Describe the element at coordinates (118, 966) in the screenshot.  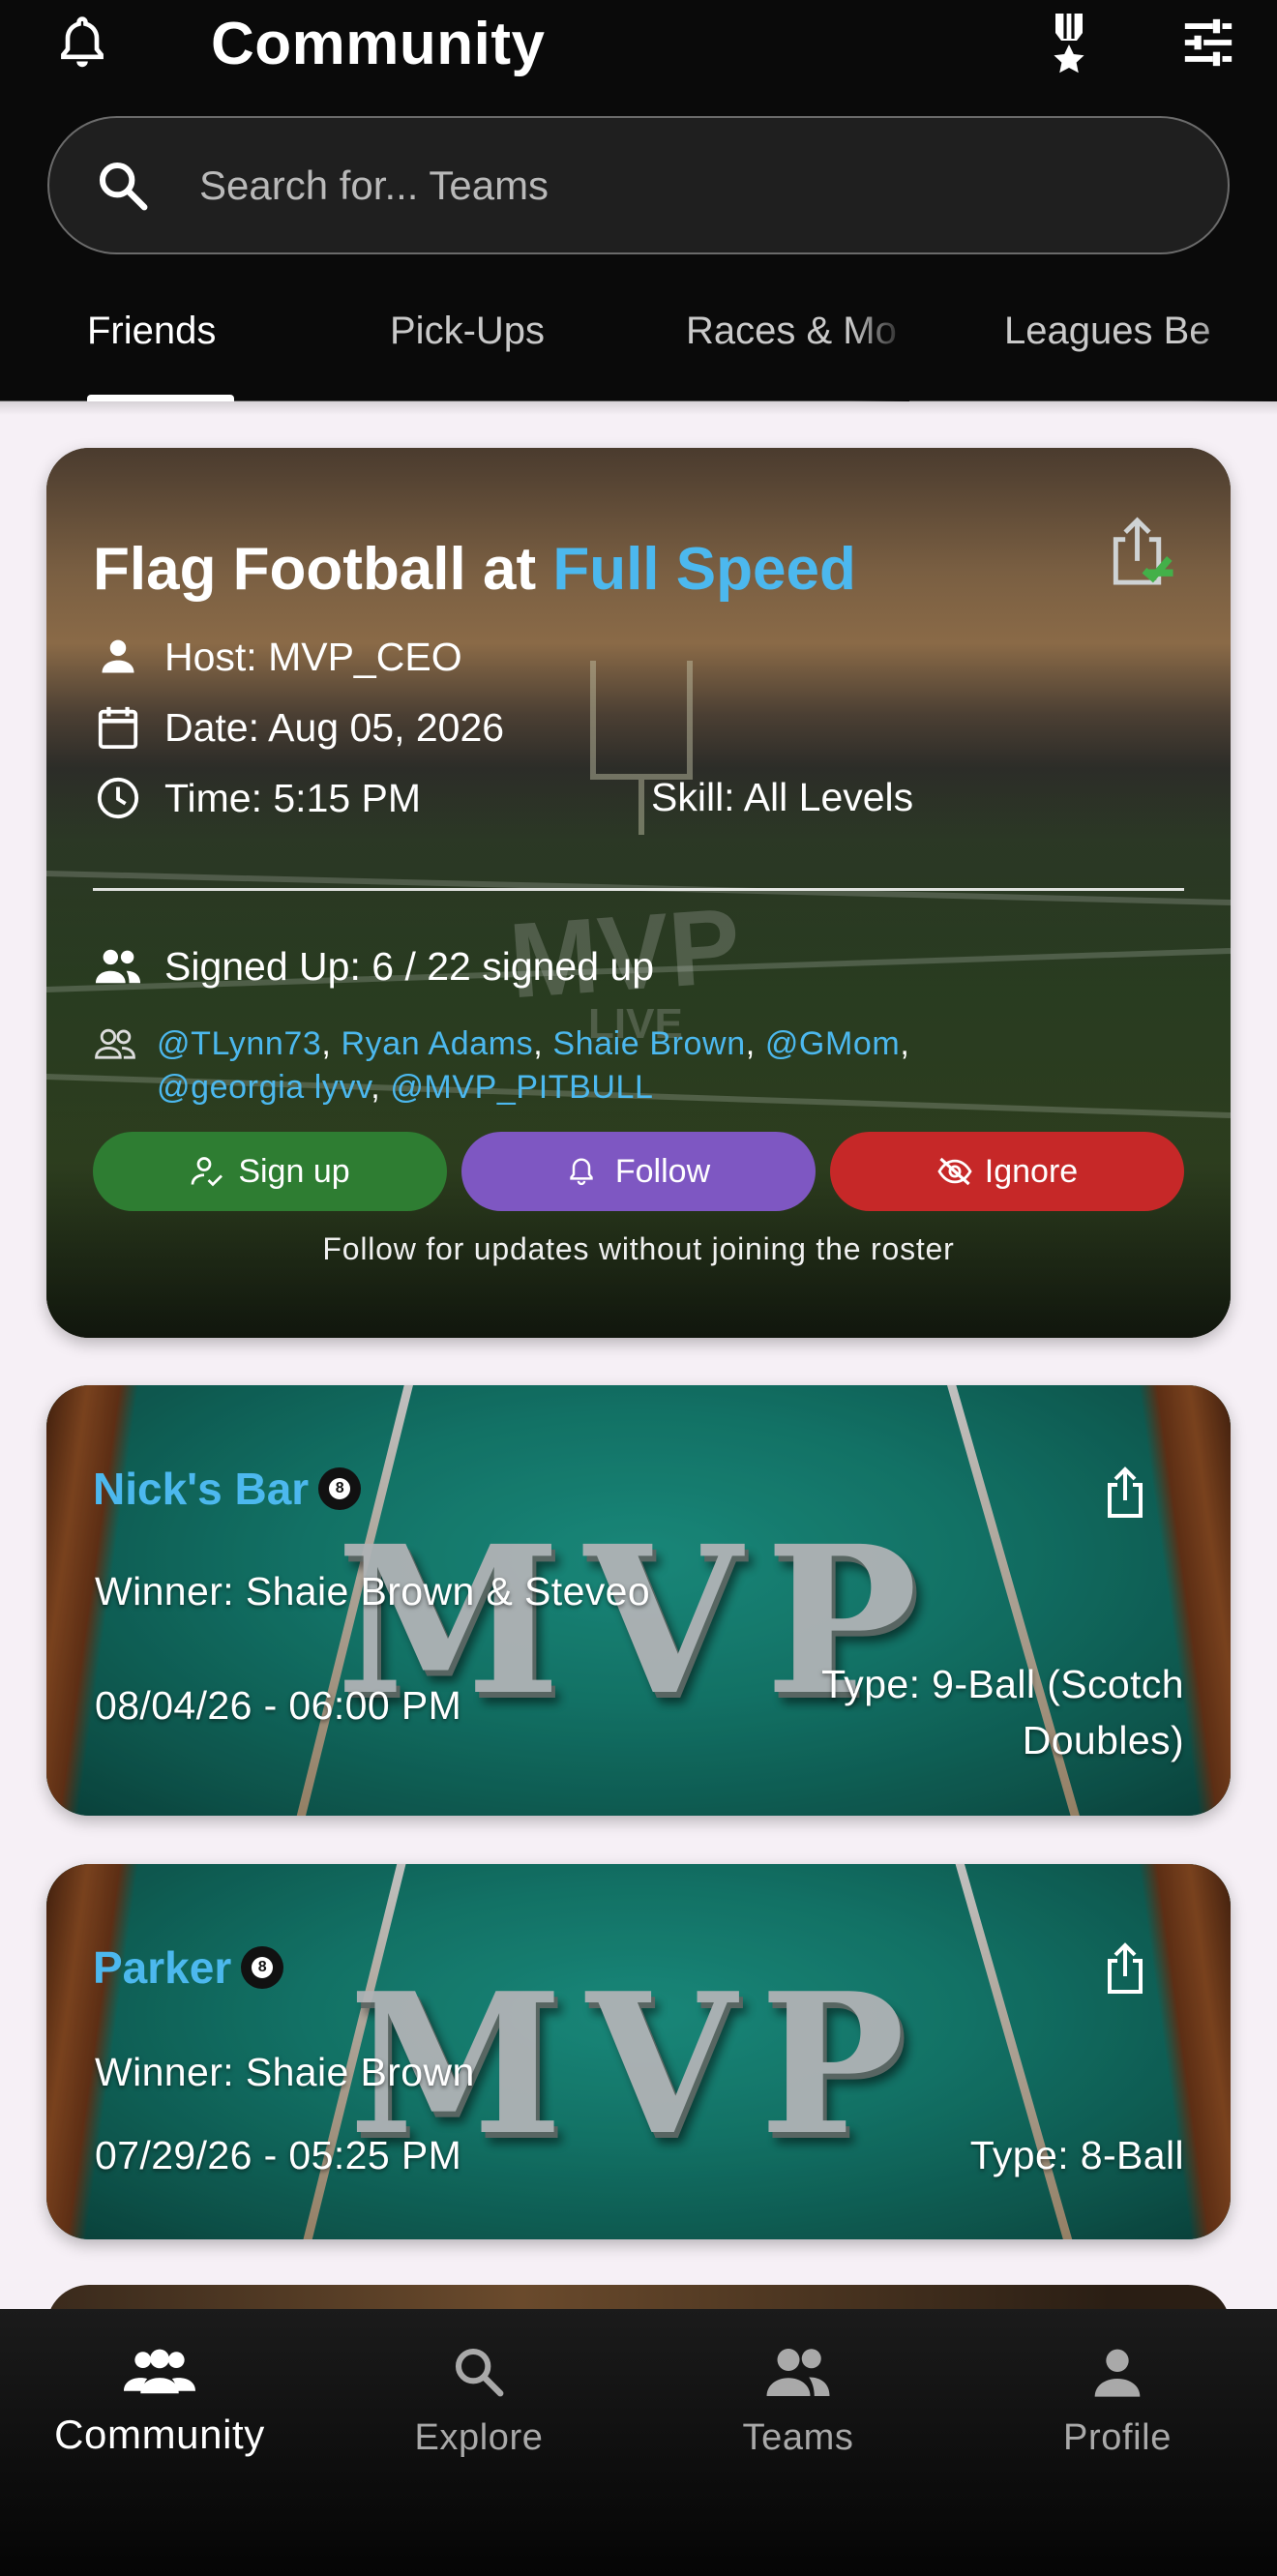
I see `people-icon` at that location.